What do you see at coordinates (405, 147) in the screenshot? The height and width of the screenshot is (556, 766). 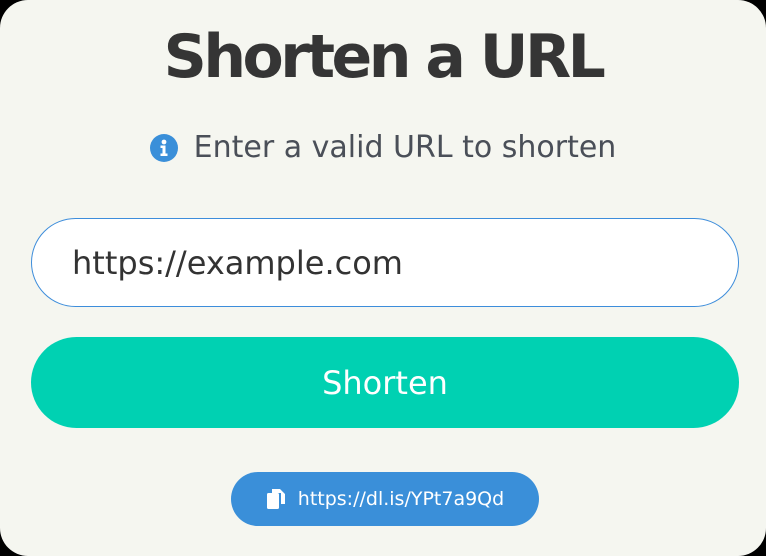 I see `hint-text: Enter a valid URL to shorten` at bounding box center [405, 147].